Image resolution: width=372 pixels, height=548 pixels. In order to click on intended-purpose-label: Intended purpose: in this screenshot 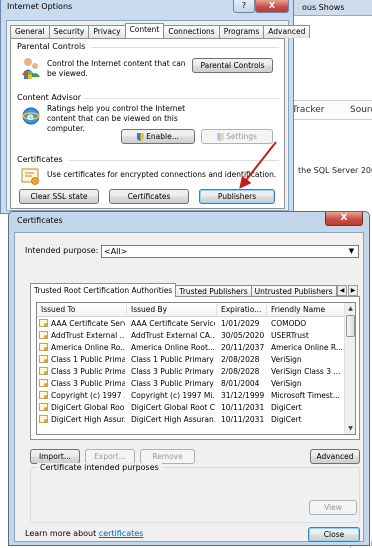, I will do `click(62, 250)`.